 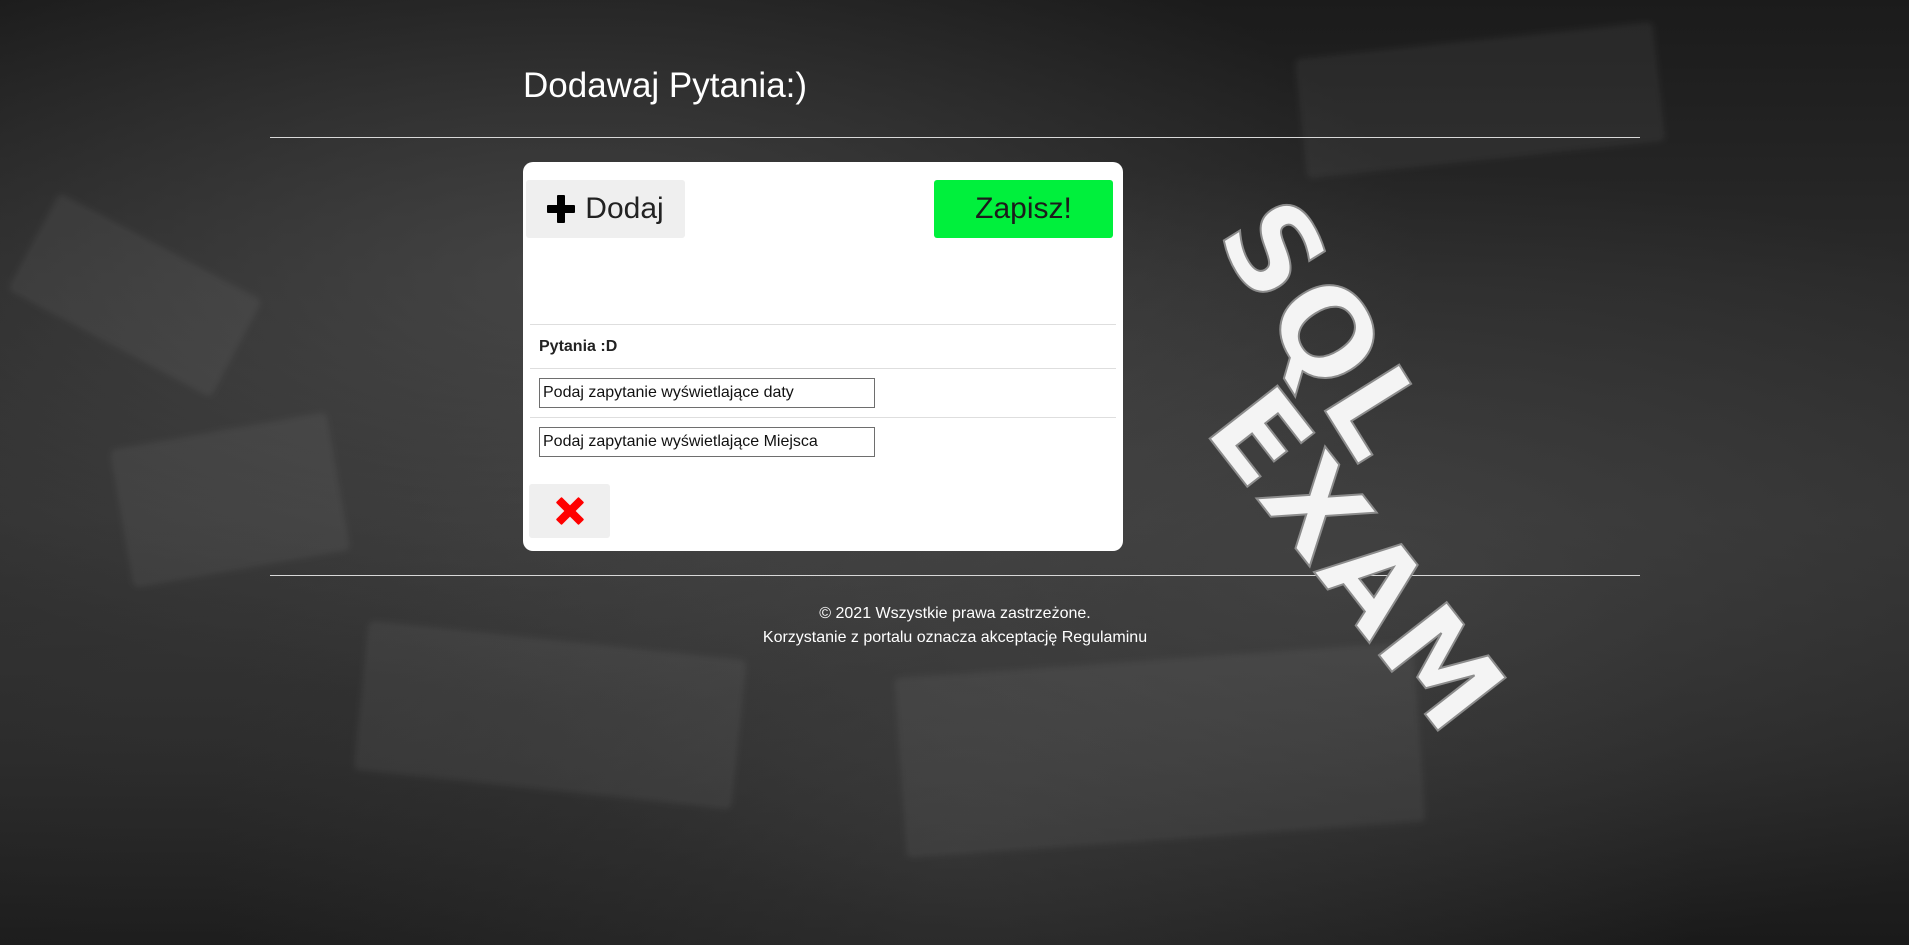 What do you see at coordinates (955, 137) in the screenshot?
I see `header-divider` at bounding box center [955, 137].